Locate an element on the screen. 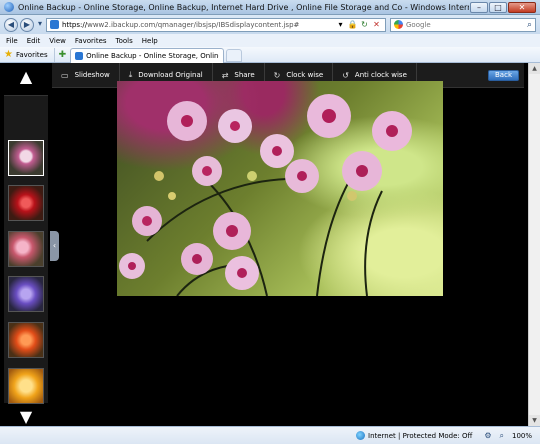 The image size is (540, 444). favorites-button: ★ Favorites is located at coordinates (29, 54).